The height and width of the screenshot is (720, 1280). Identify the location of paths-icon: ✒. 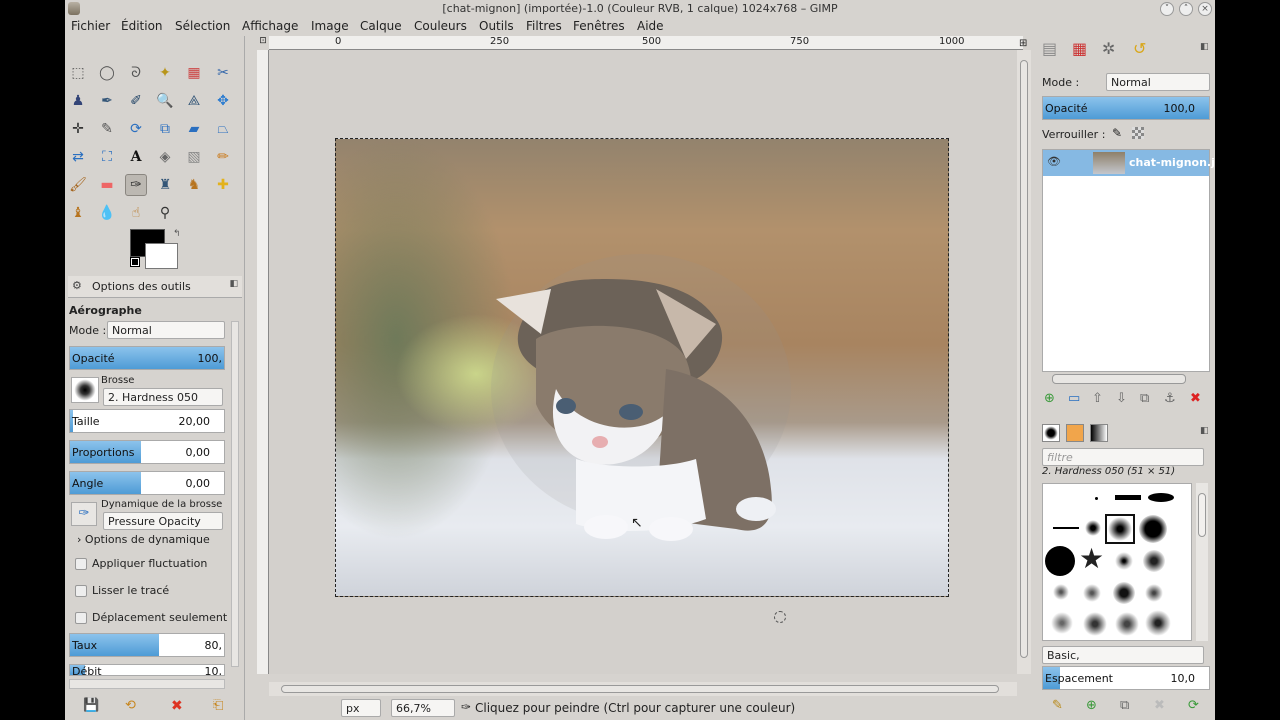
(107, 101).